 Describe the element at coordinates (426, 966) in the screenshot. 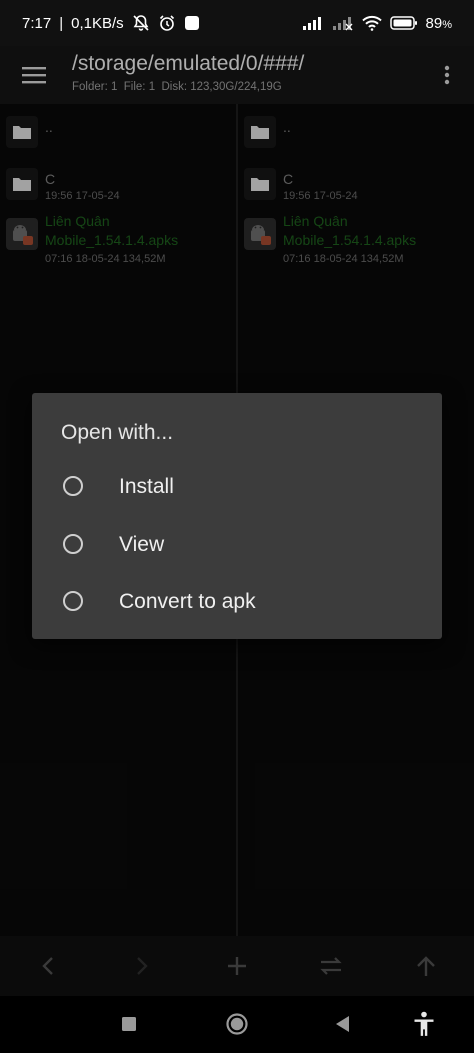

I see `up-arrow-icon` at that location.